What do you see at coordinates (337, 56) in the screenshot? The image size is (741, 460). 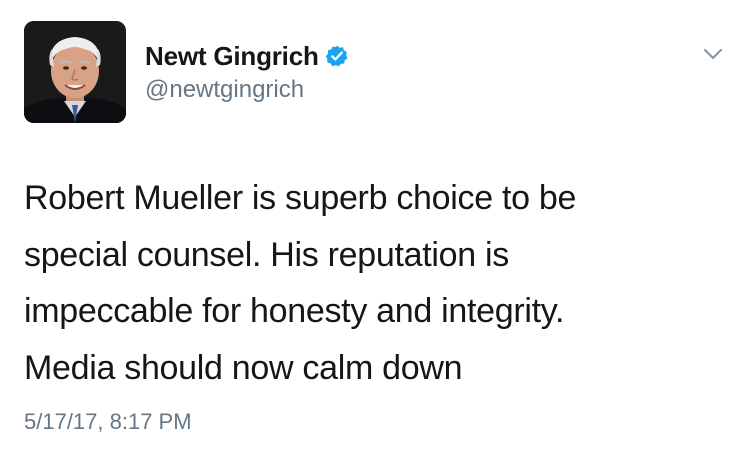 I see `verified-badge-icon` at bounding box center [337, 56].